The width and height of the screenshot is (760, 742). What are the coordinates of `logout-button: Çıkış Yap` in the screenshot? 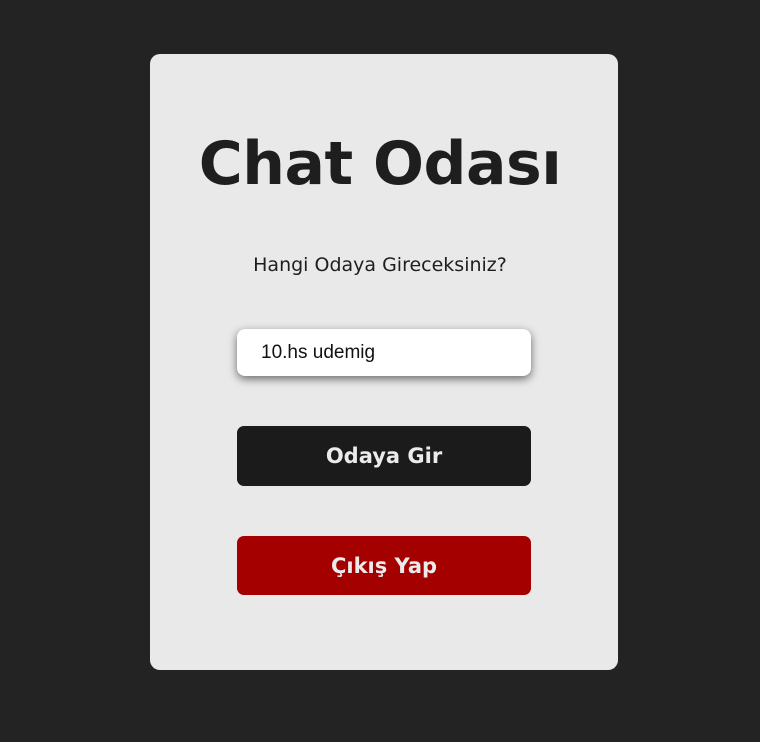 It's located at (384, 565).